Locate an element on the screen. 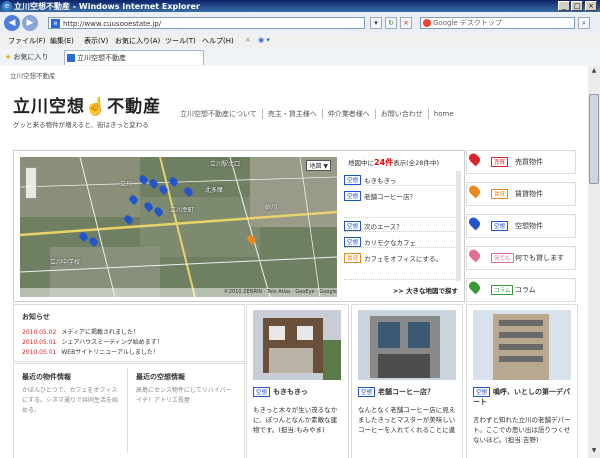  menu-edit: 編集(E) is located at coordinates (62, 41).